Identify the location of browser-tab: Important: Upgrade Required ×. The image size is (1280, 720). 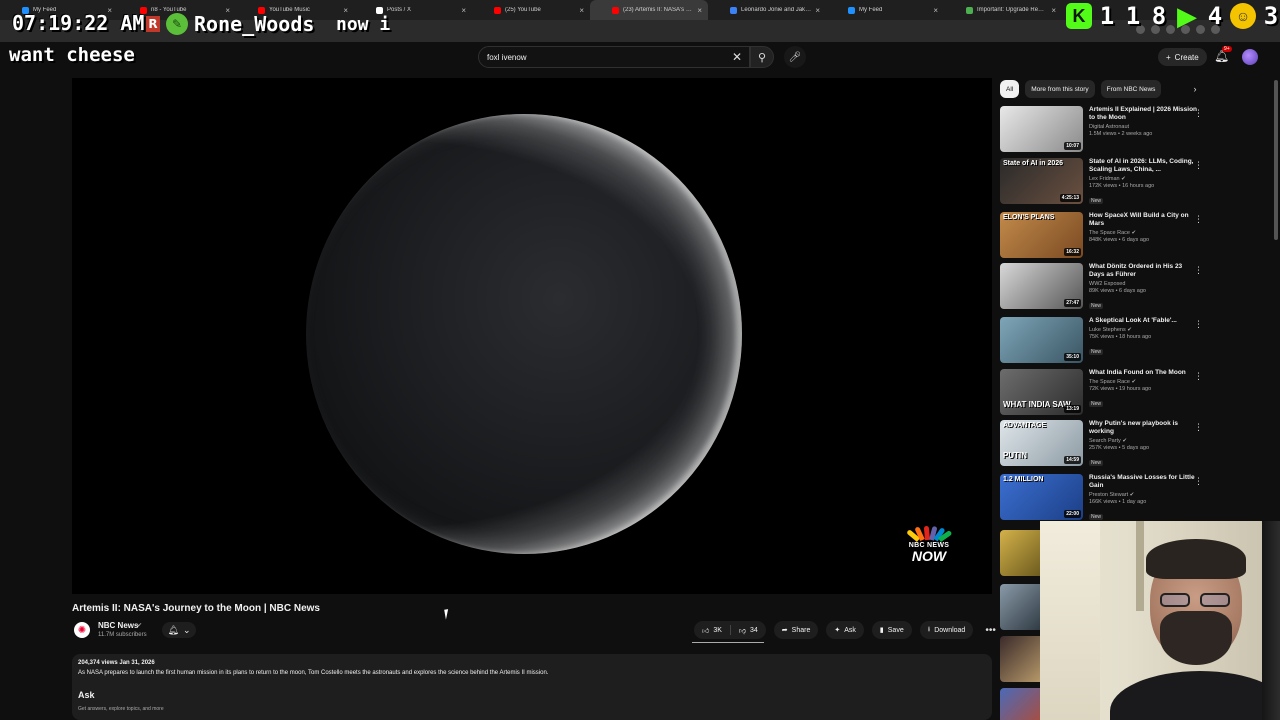
(1003, 10).